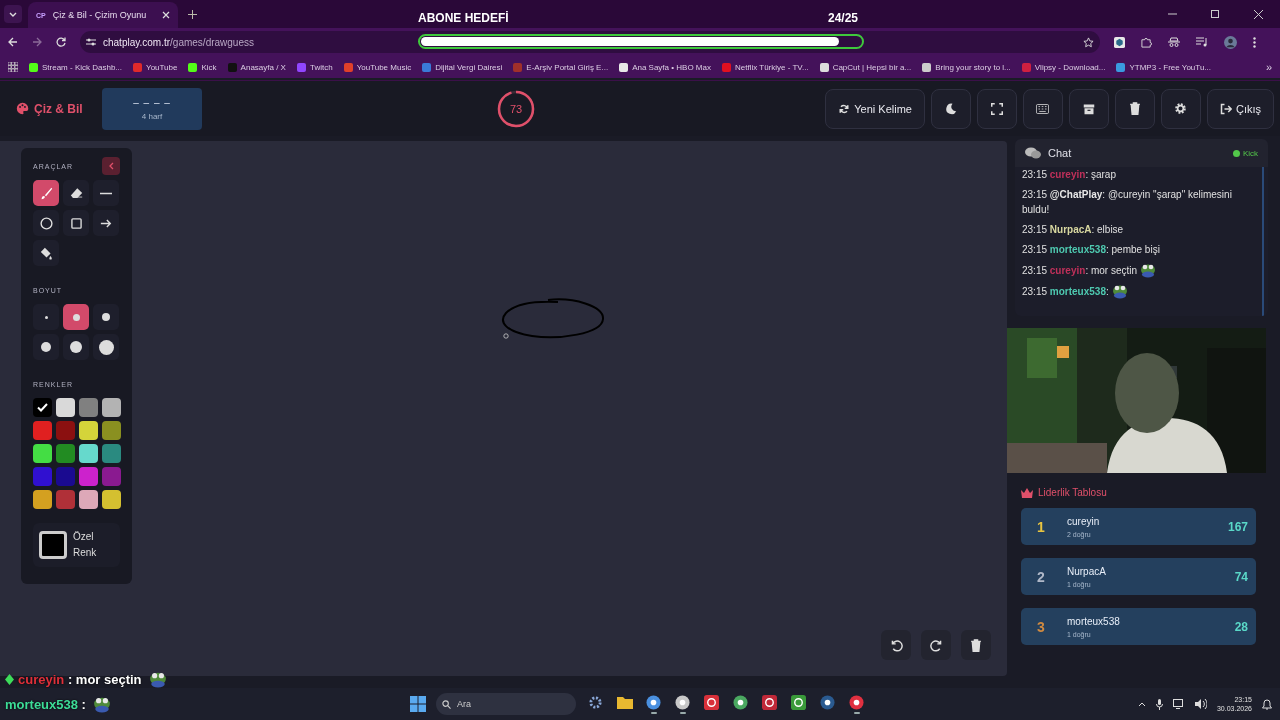 The height and width of the screenshot is (720, 1280). Describe the element at coordinates (13, 42) in the screenshot. I see `back-icon` at that location.